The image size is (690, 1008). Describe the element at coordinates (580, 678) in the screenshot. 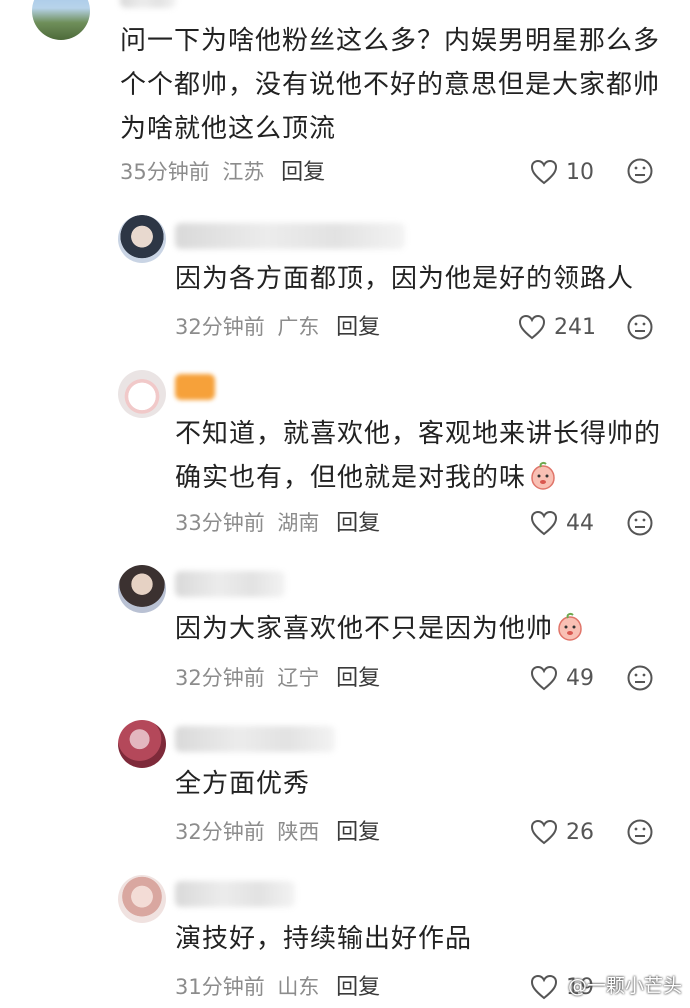

I see `like-count: 49` at that location.